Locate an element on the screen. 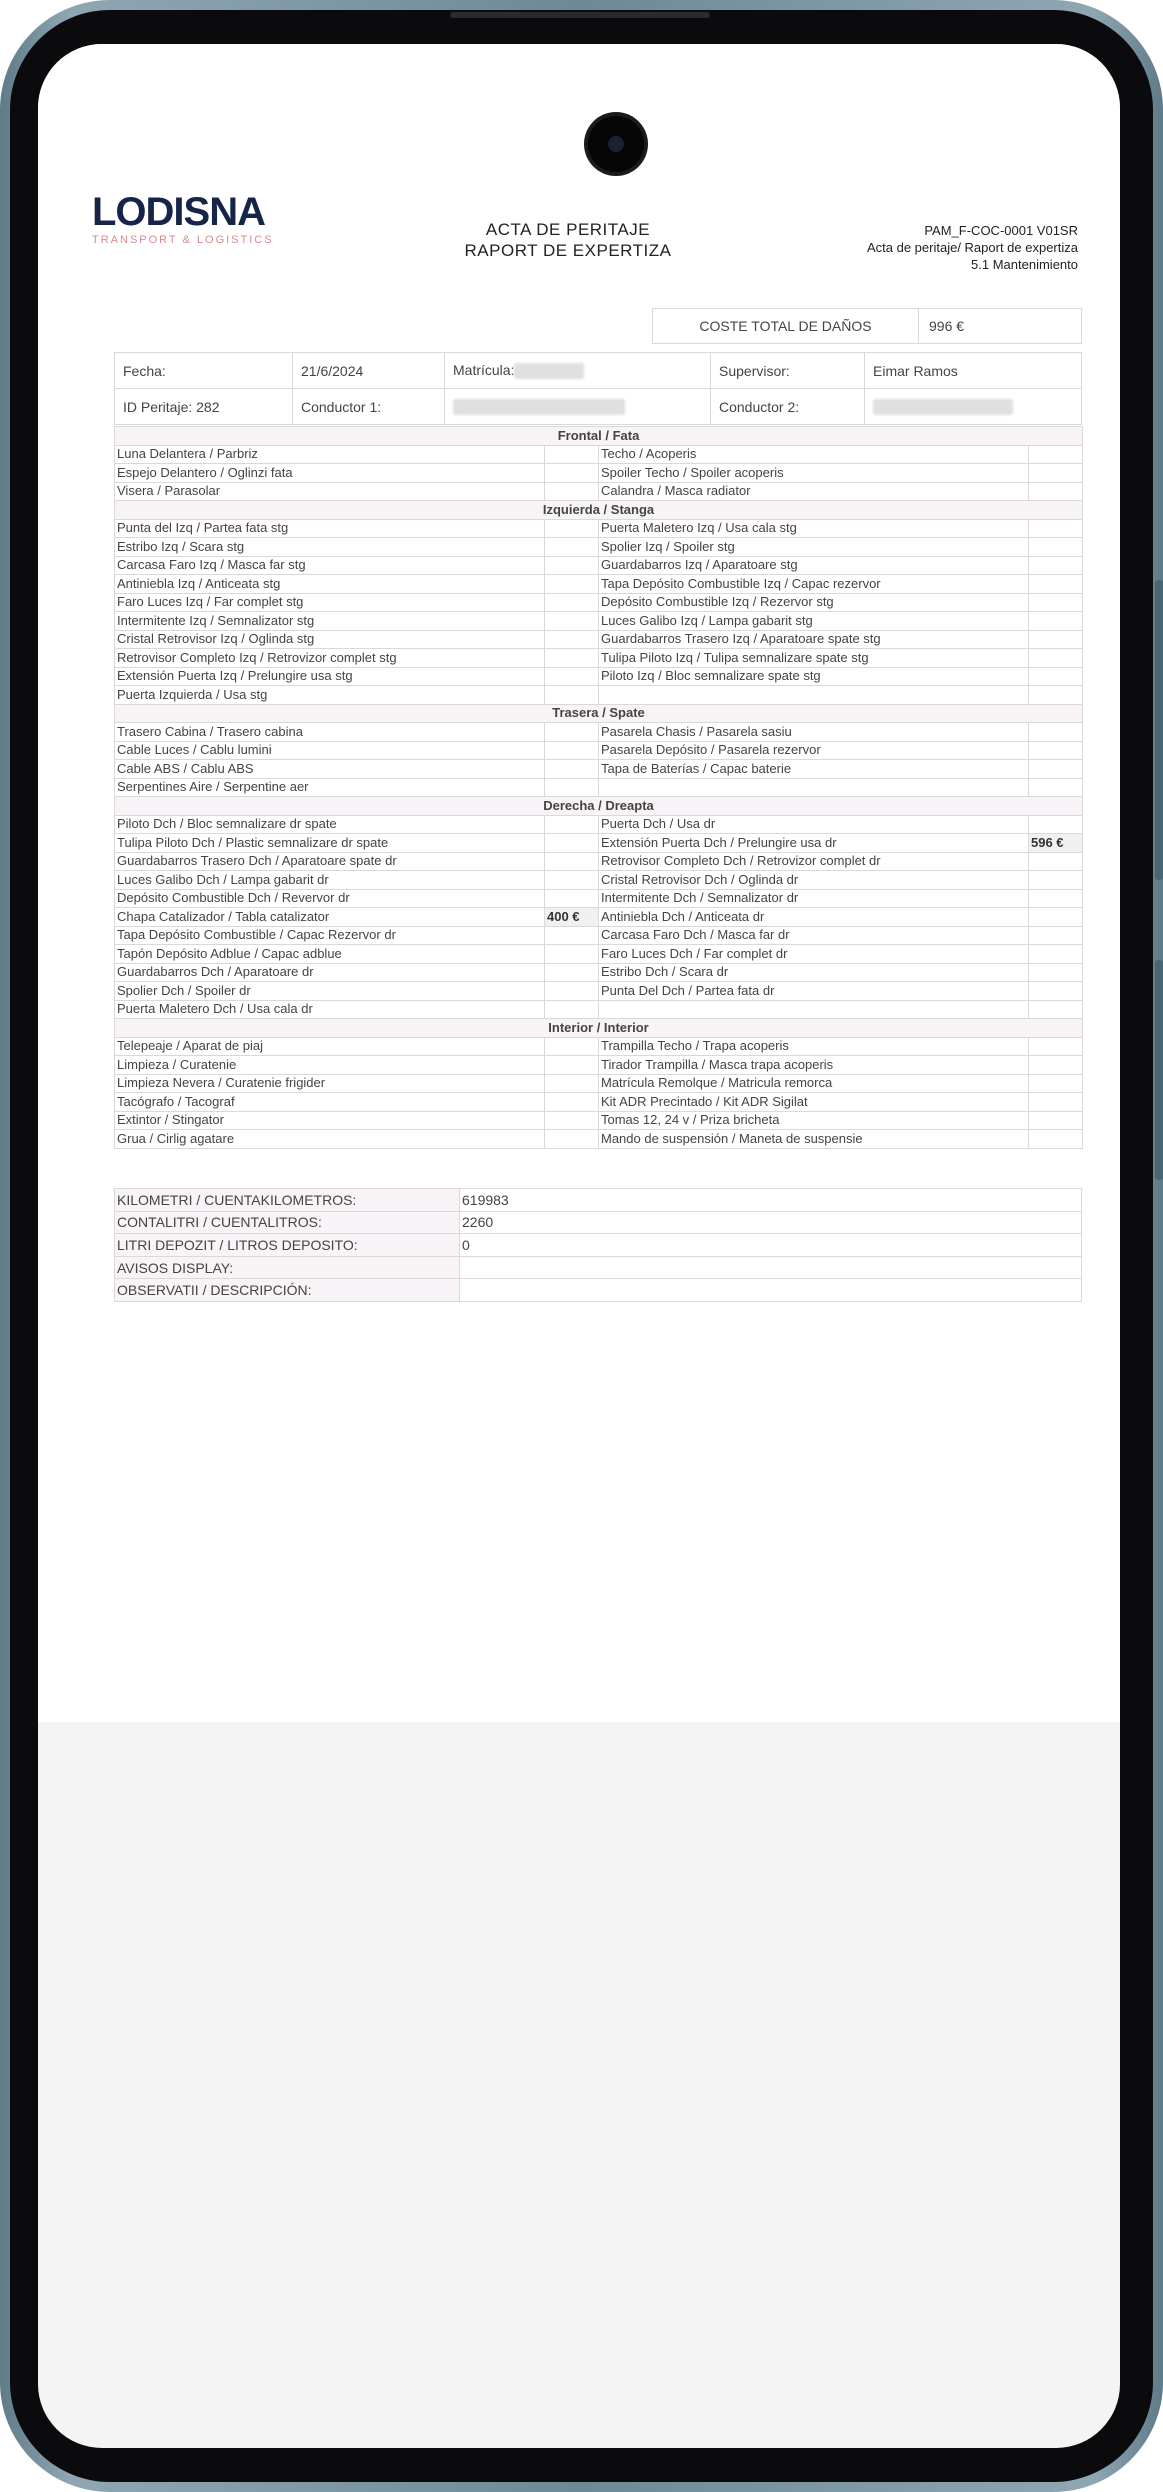 The width and height of the screenshot is (1163, 2492). item-left: Antiniebla Izq / Anticeata stg is located at coordinates (329, 584).